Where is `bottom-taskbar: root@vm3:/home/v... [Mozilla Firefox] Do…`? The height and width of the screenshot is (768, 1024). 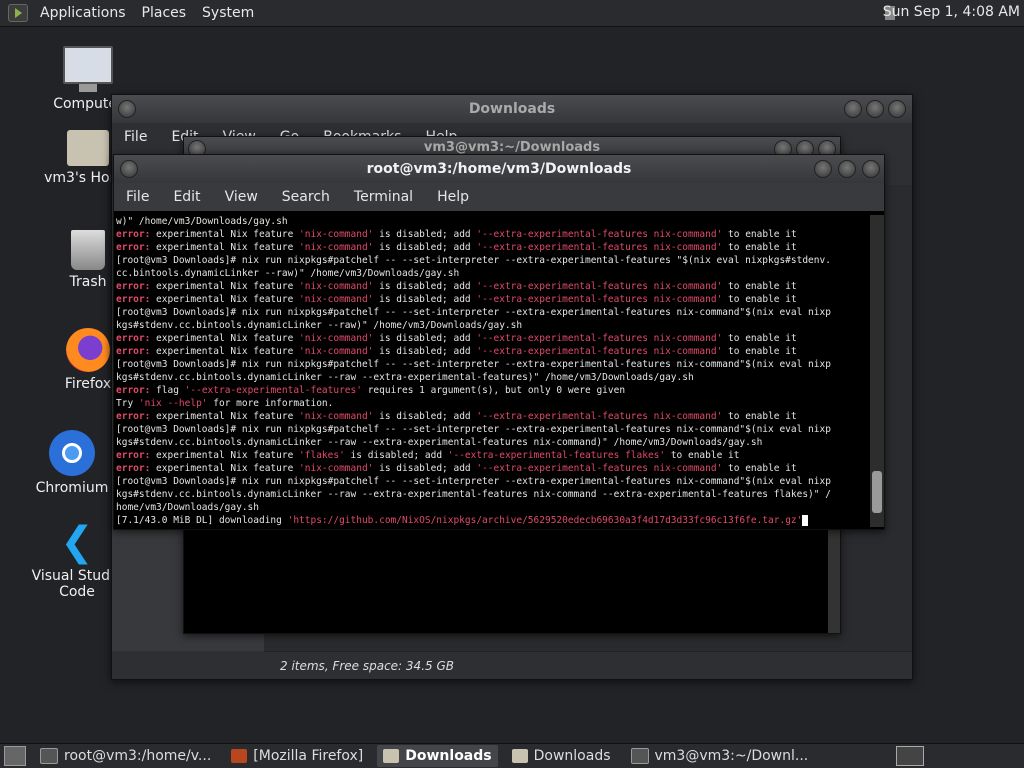 bottom-taskbar: root@vm3:/home/v... [Mozilla Firefox] Do… is located at coordinates (512, 755).